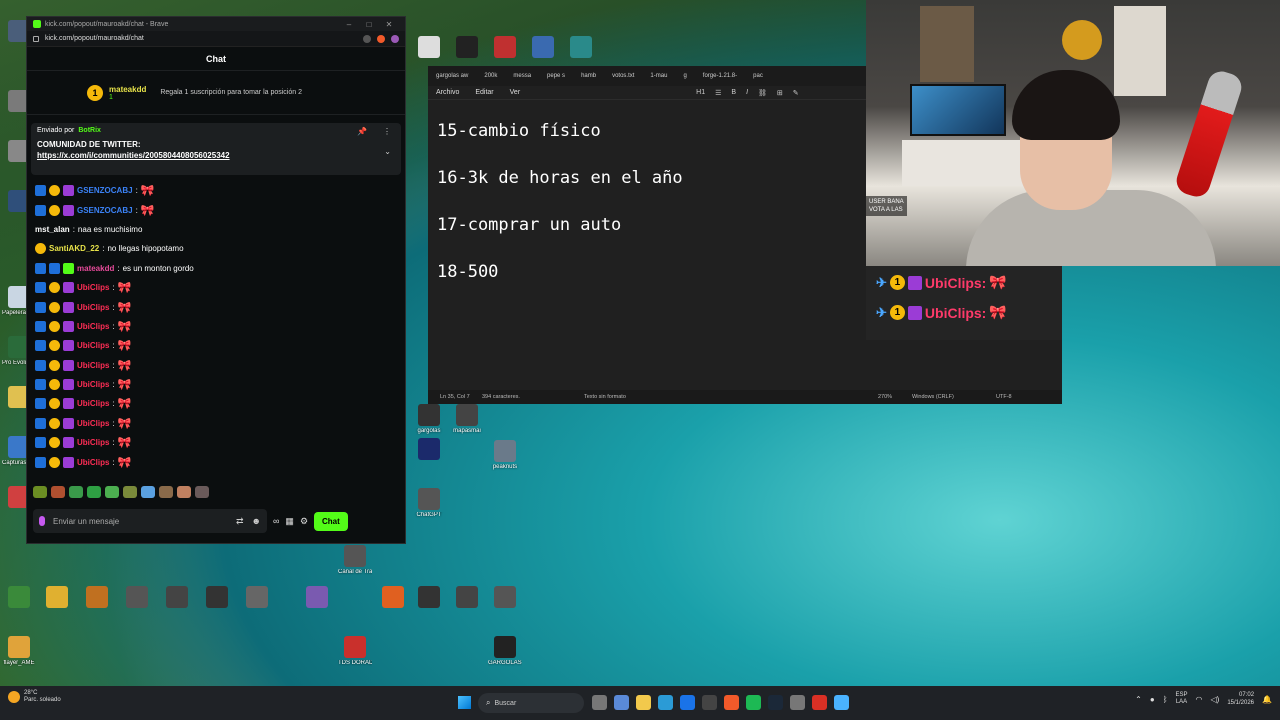  I want to click on desktop-icon: GARGOLAS AWARDS, so click(505, 651).